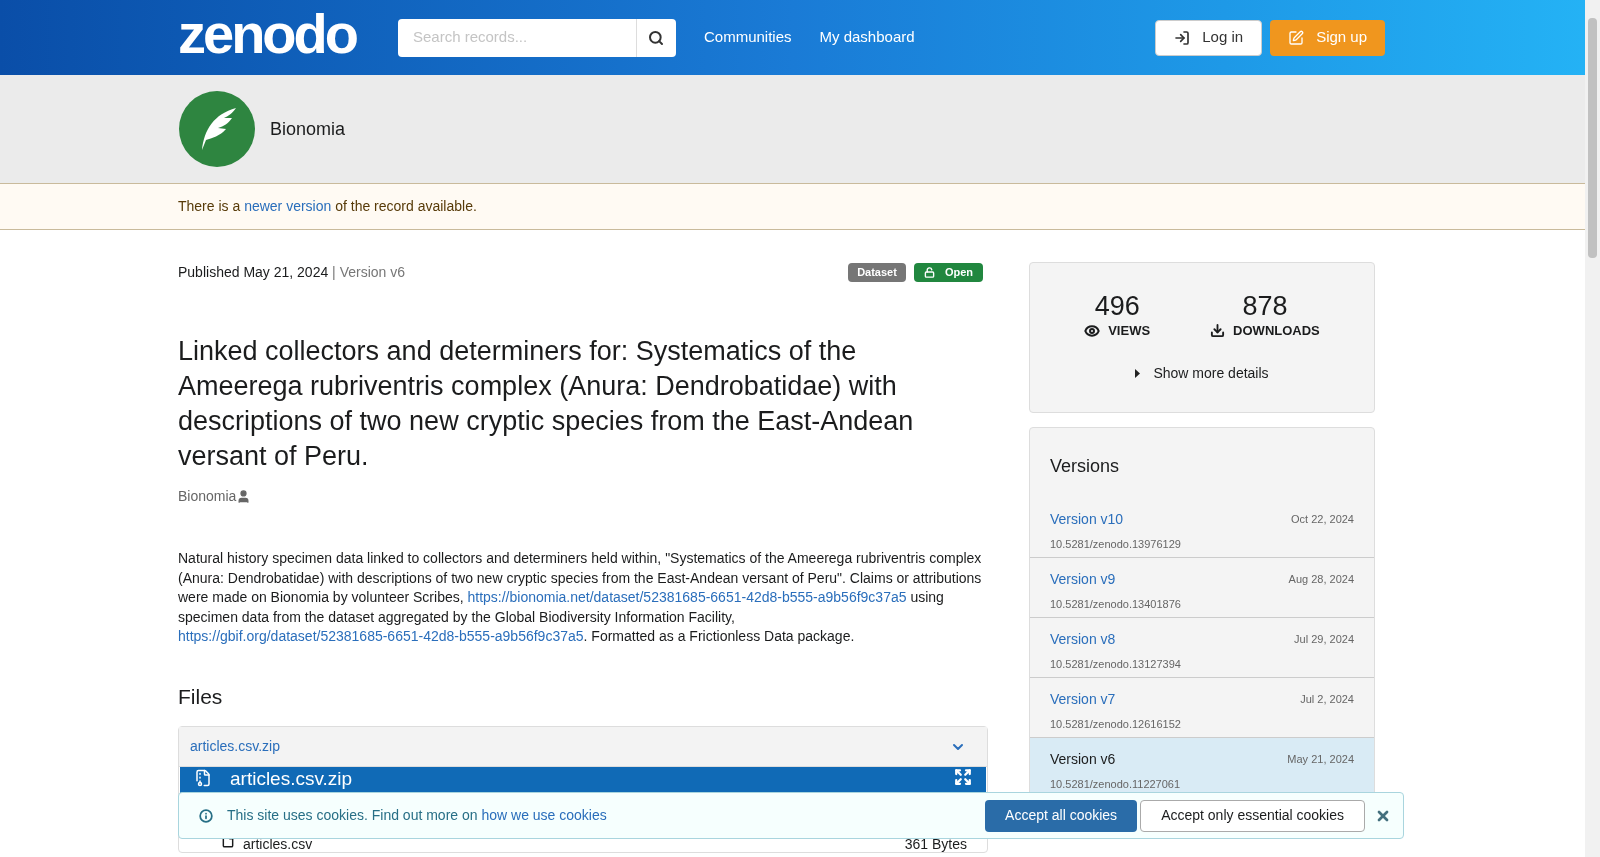 The image size is (1600, 857). Describe the element at coordinates (1202, 648) in the screenshot. I see `version-item: Version v8 Jul 29, 2024 10.5281/zenodo.13127394` at that location.